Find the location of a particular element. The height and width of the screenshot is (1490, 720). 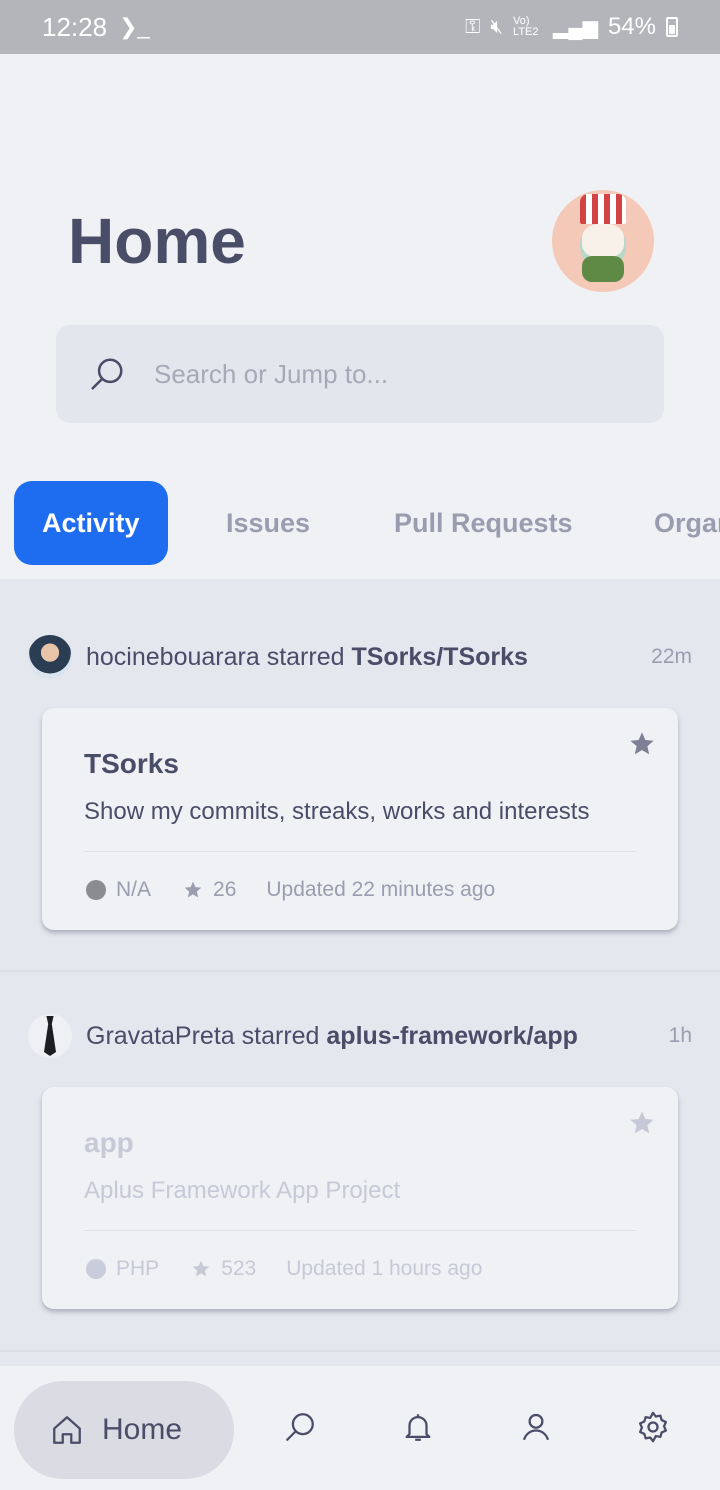

repo-meta: PHP 523 Updated 1 hours ago is located at coordinates (284, 1269).